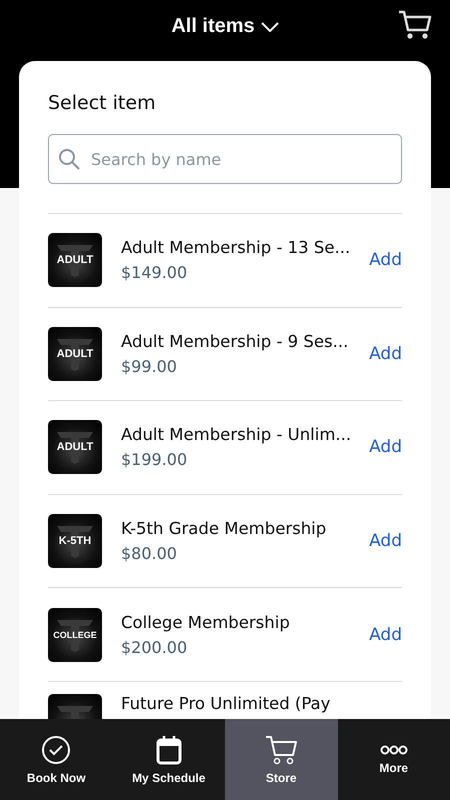 Image resolution: width=450 pixels, height=800 pixels. Describe the element at coordinates (394, 749) in the screenshot. I see `more-icon` at that location.